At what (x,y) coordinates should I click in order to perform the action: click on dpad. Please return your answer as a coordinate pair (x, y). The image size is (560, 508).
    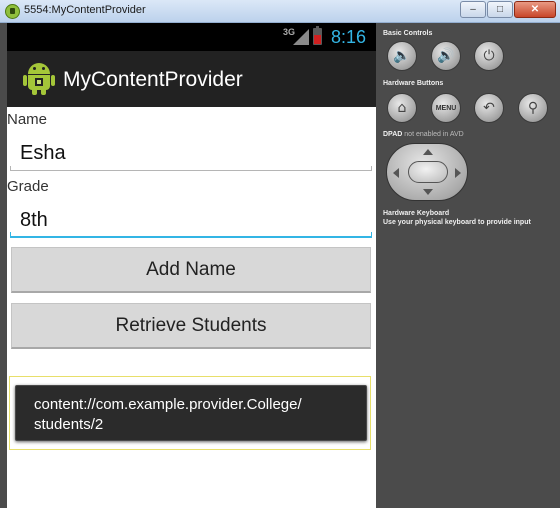
    Looking at the image, I should click on (427, 172).